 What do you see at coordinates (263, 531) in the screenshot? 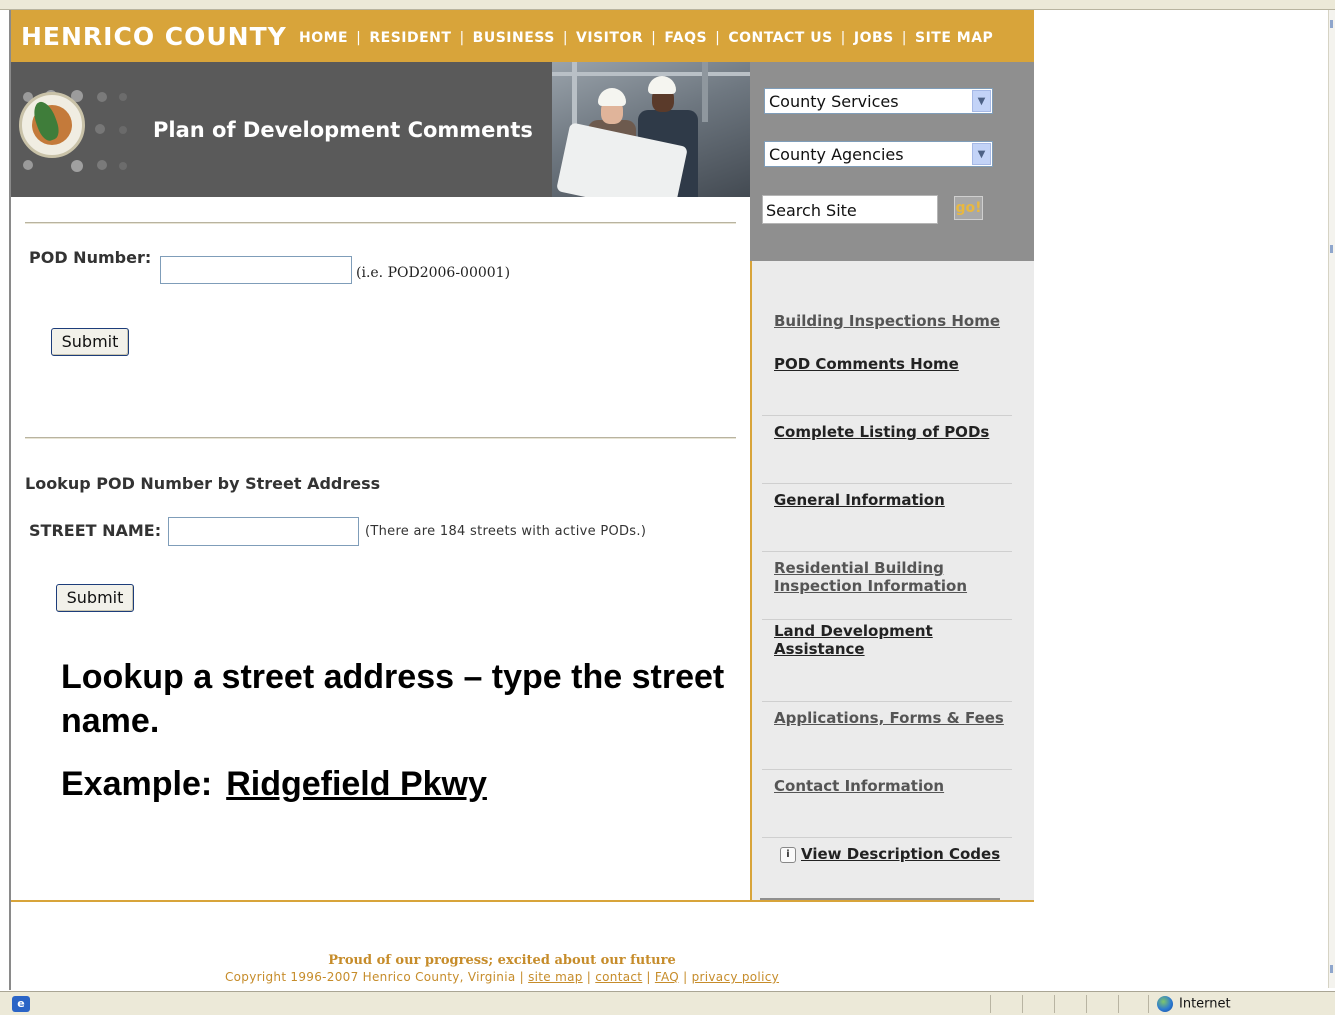
I see `street-name-input` at bounding box center [263, 531].